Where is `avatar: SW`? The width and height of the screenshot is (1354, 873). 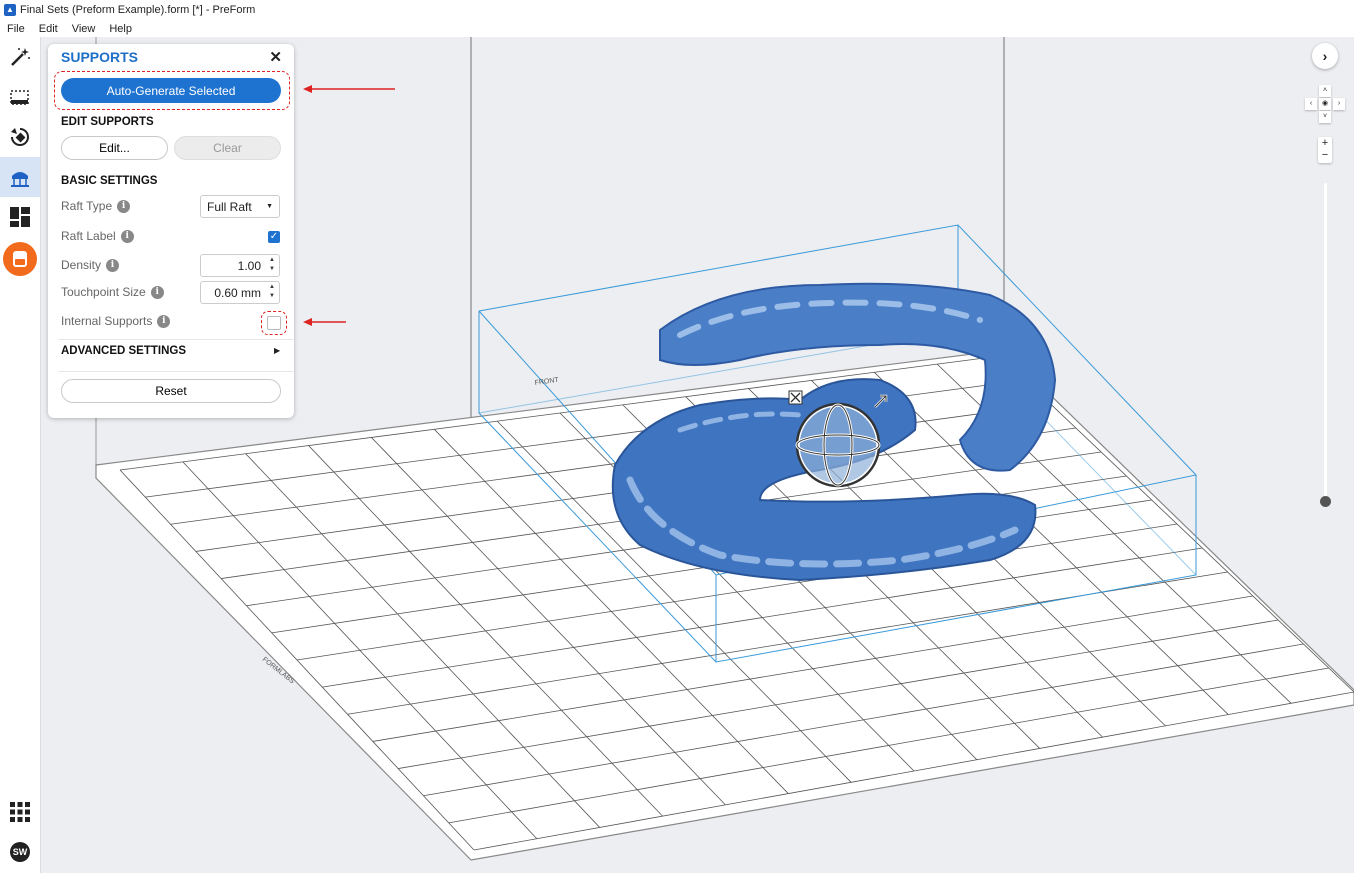
avatar: SW is located at coordinates (20, 852).